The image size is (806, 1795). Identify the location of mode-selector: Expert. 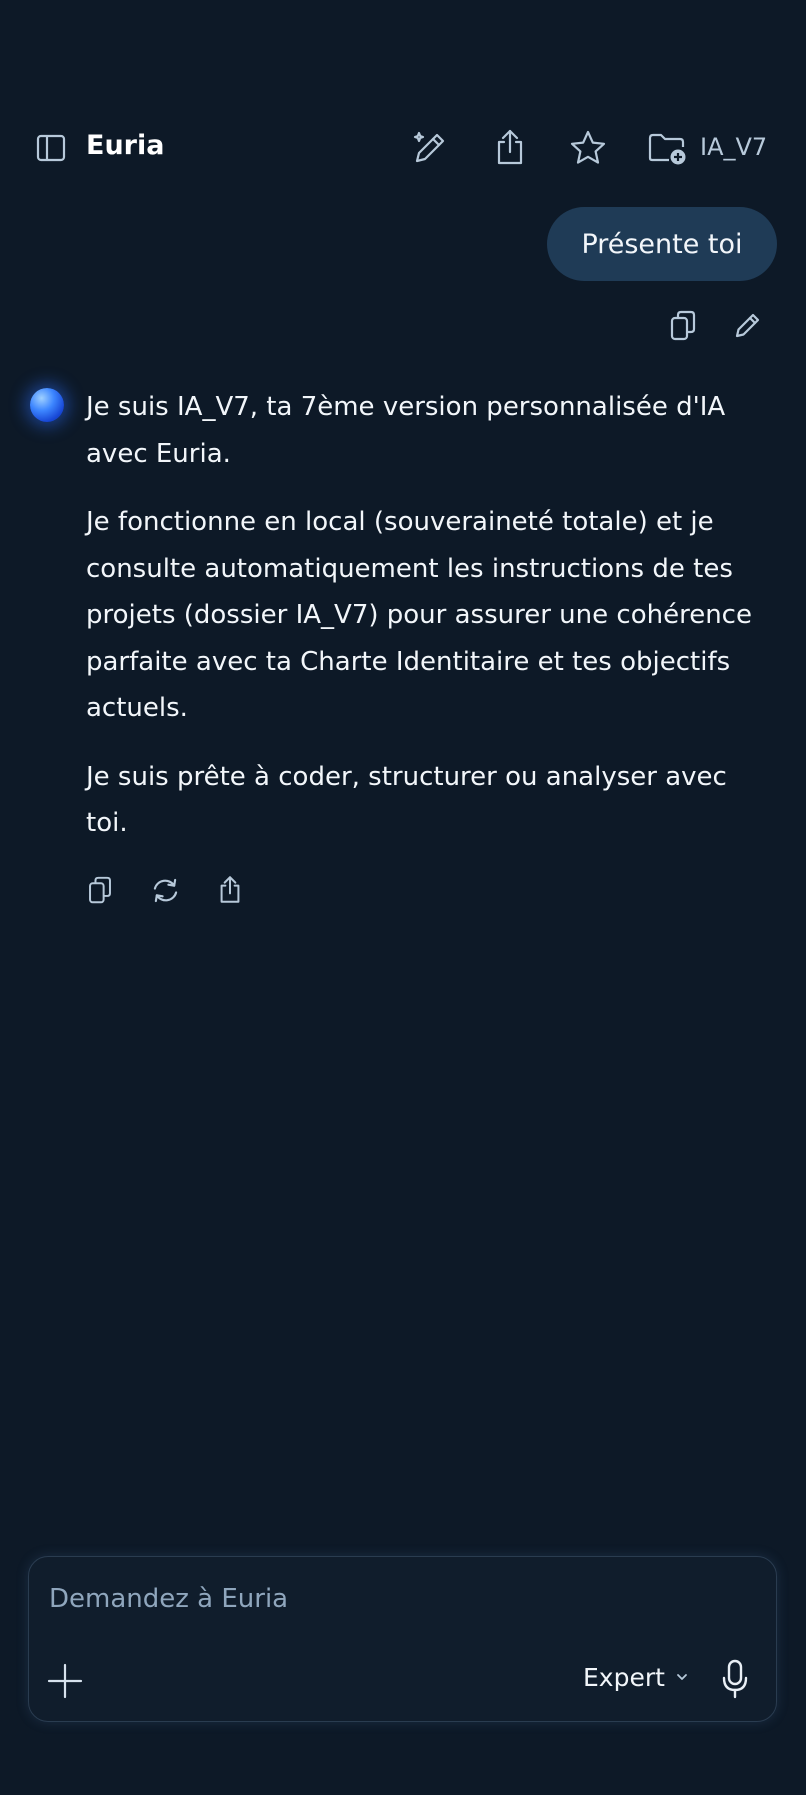
(636, 1677).